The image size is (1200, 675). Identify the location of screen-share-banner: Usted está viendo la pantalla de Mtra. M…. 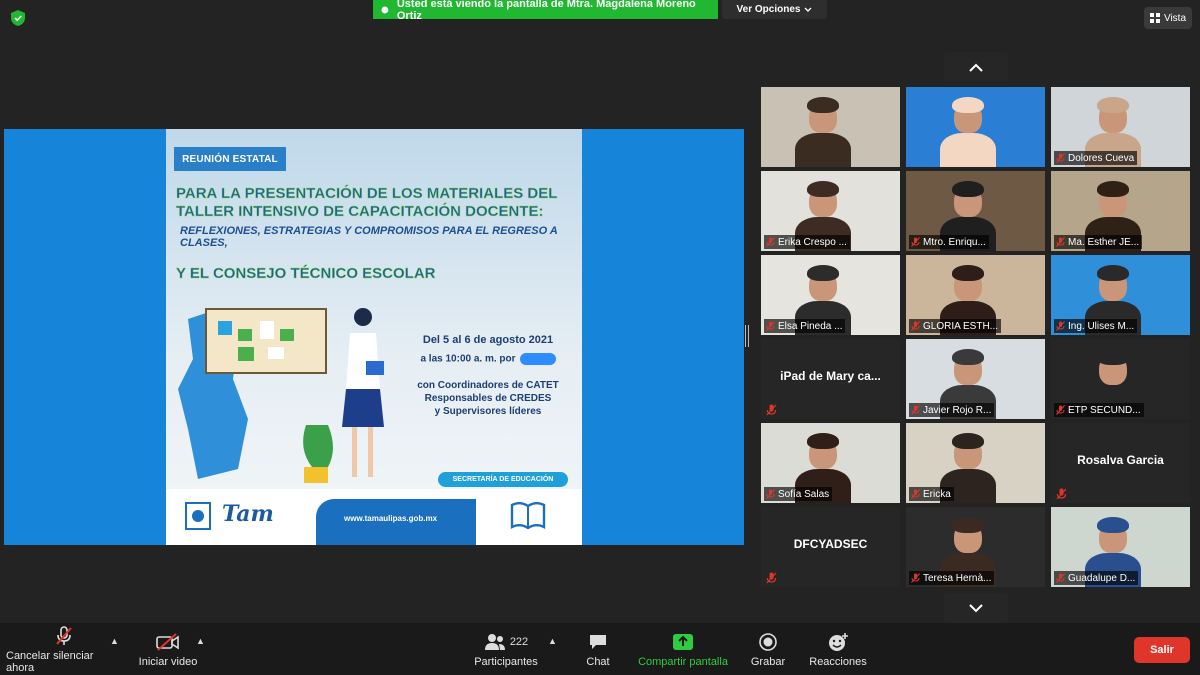
(545, 11).